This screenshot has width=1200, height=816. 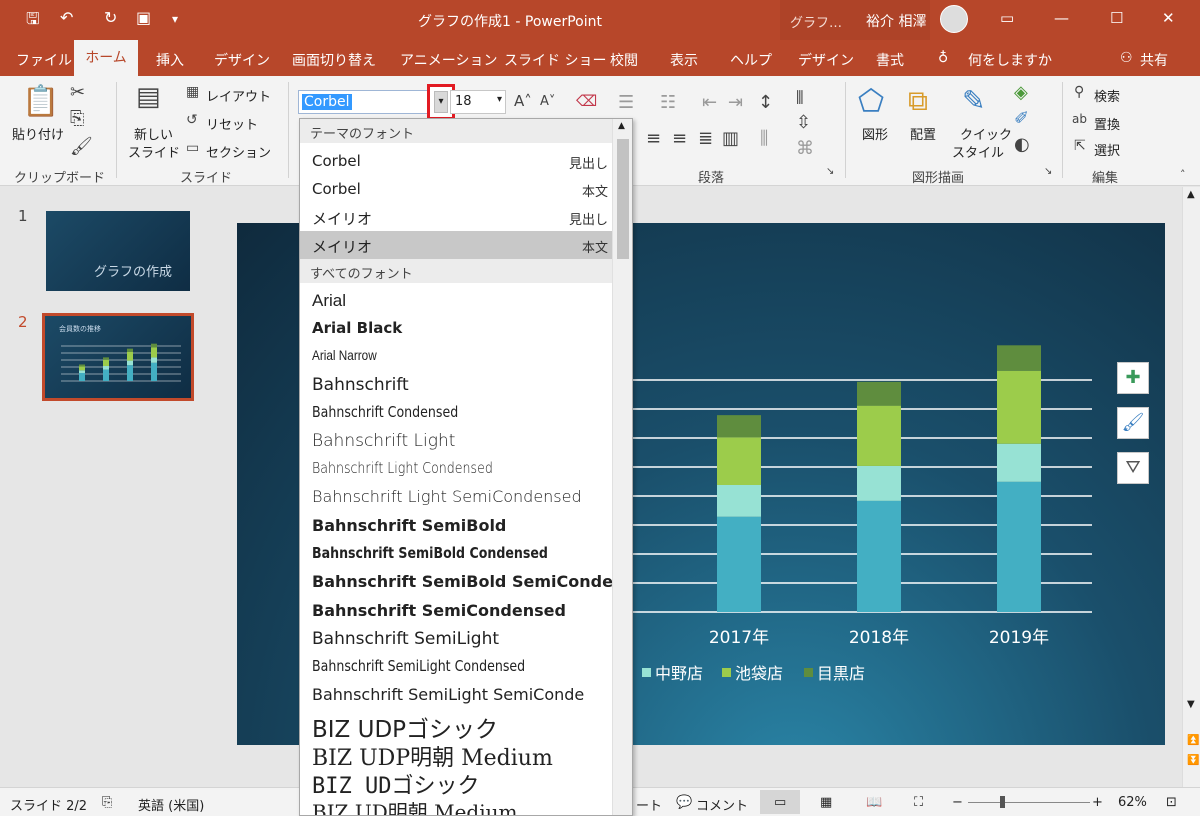 I want to click on chevron-down-icon: ▾, so click(x=499, y=99).